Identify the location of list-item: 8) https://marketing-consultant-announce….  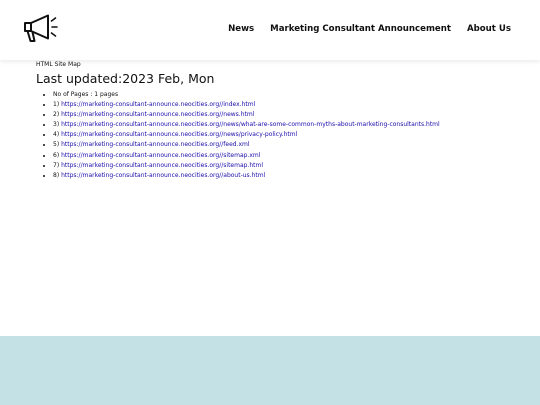
(284, 176).